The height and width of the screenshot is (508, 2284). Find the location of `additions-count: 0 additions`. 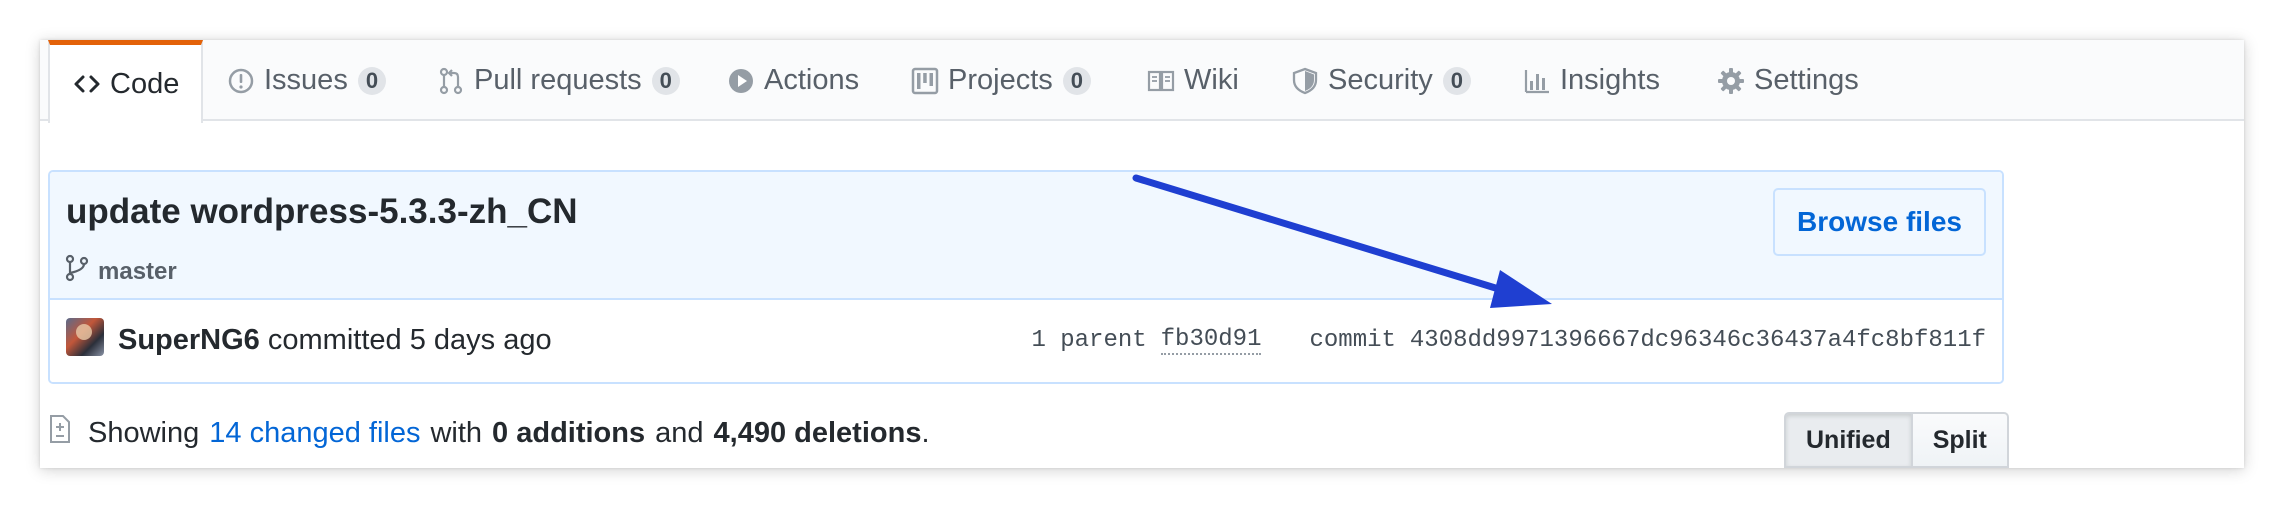

additions-count: 0 additions is located at coordinates (569, 432).